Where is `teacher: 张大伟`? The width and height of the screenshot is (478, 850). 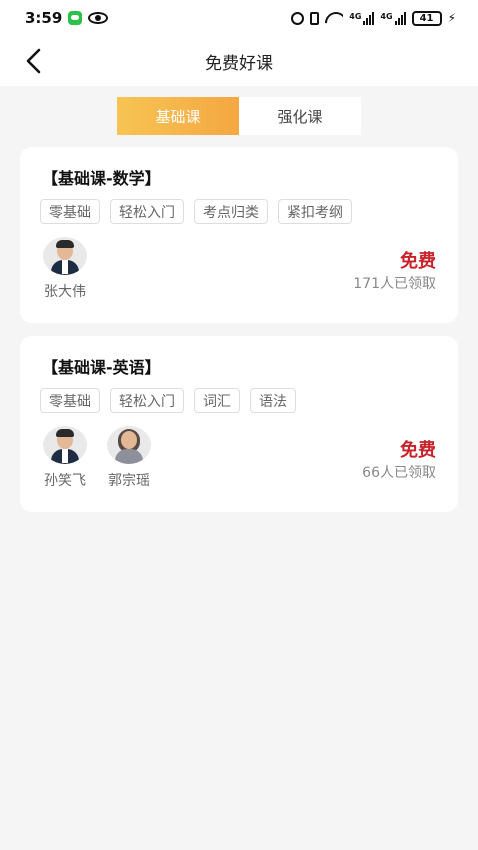
teacher: 张大伟 is located at coordinates (65, 269).